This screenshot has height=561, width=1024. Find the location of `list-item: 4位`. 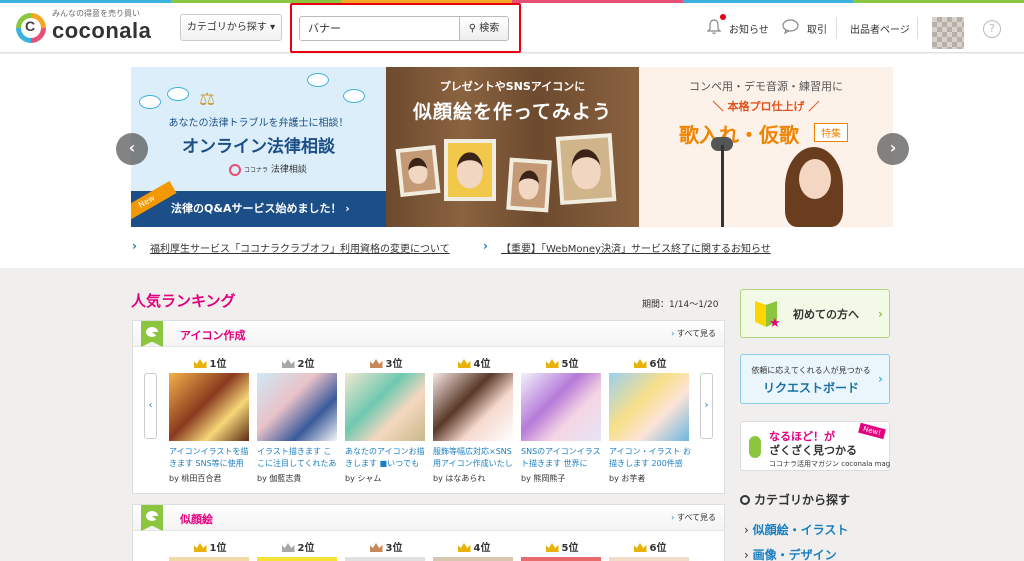

list-item: 4位 is located at coordinates (474, 550).